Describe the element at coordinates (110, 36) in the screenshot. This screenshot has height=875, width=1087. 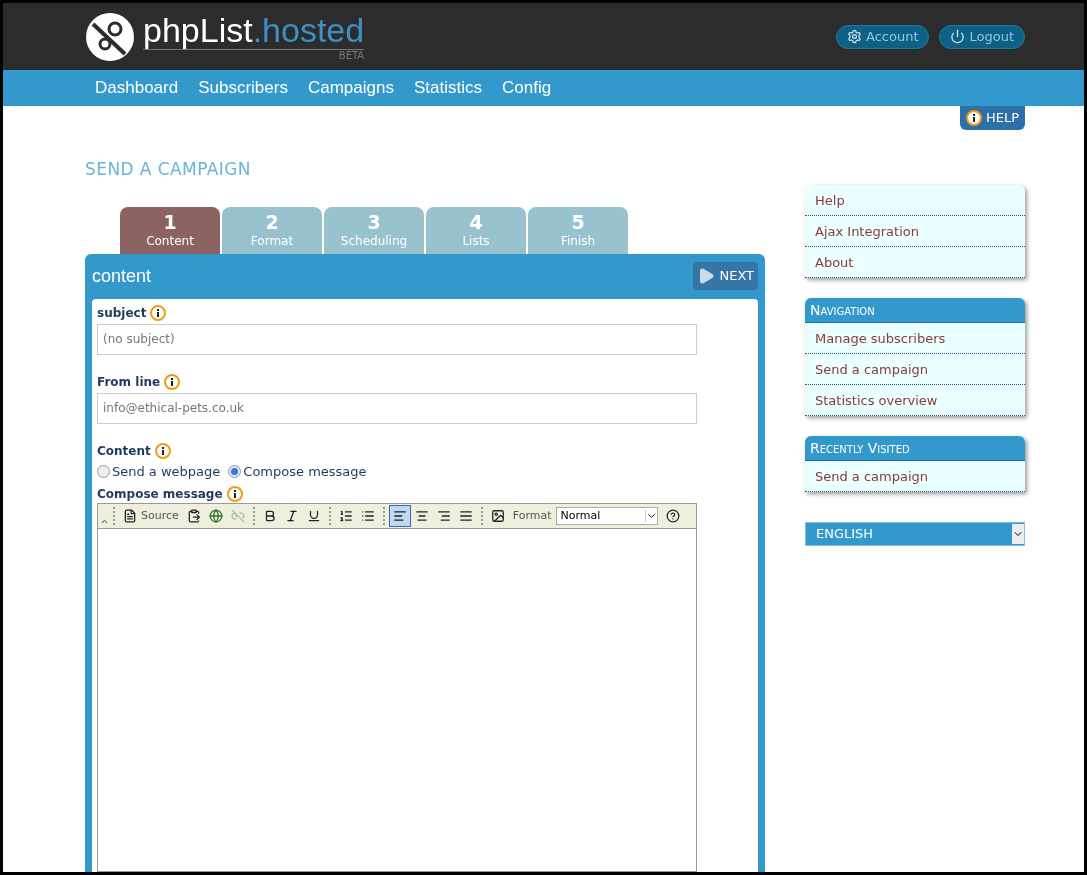
I see `logo-icon` at that location.